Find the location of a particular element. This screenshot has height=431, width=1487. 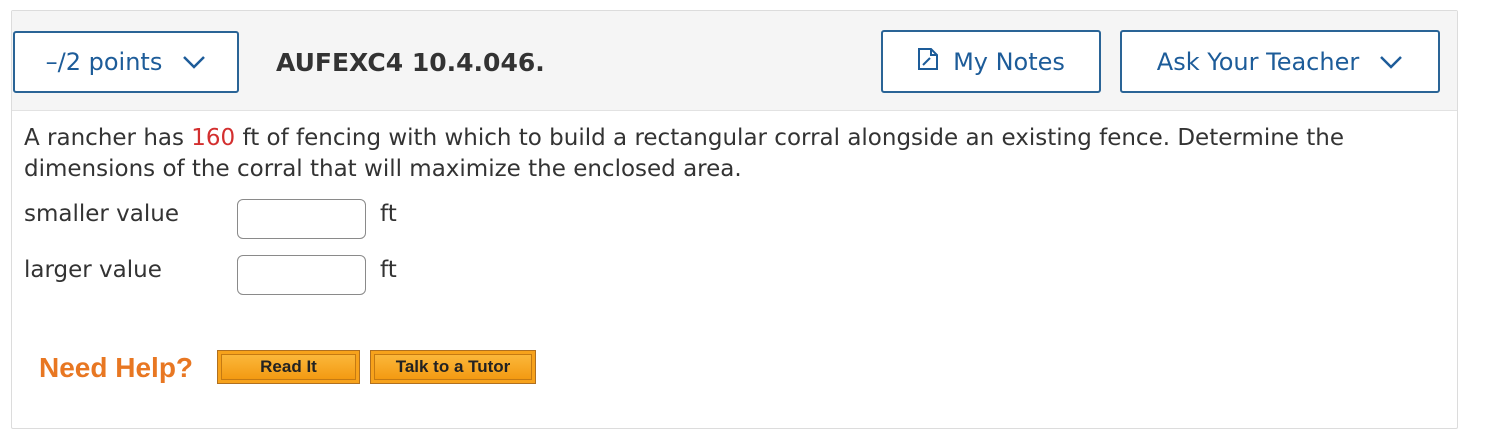

points-dropdown-button: –/2 points is located at coordinates (126, 62).